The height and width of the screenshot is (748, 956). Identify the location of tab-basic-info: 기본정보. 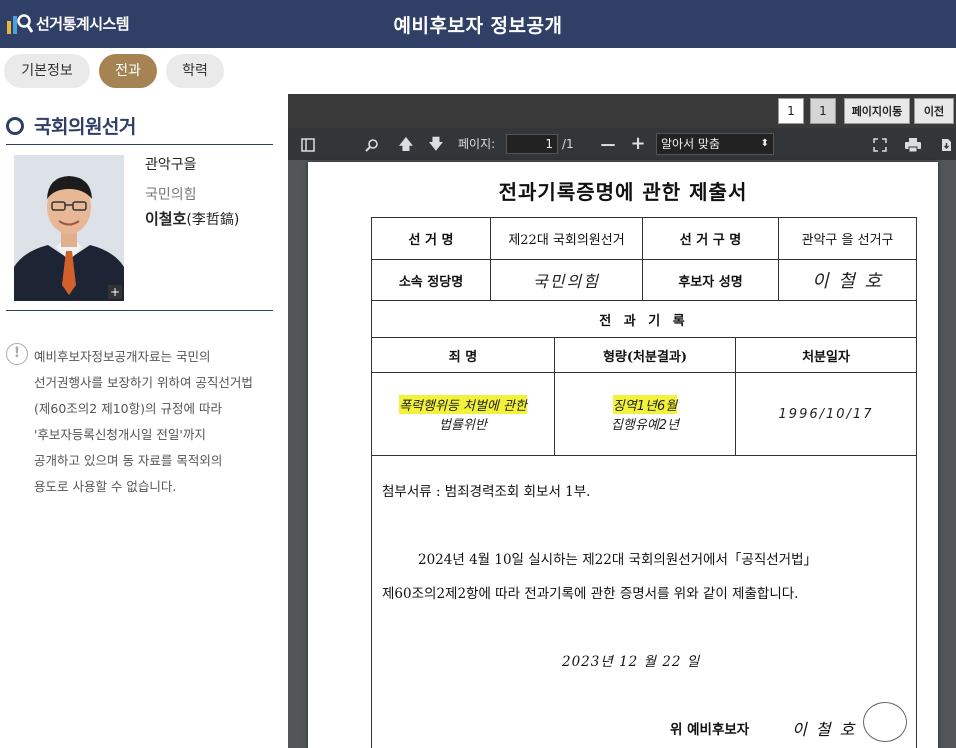
(47, 71).